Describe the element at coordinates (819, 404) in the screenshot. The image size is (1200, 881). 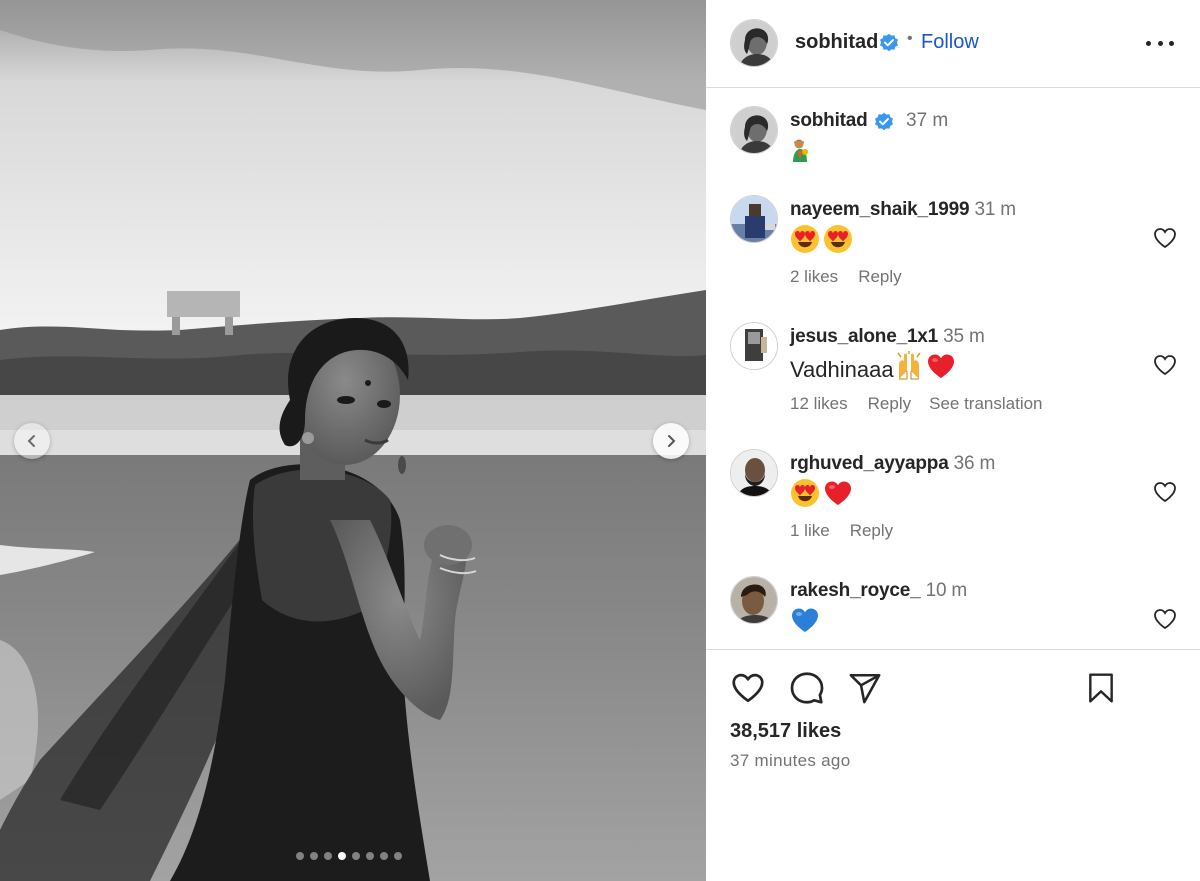
I see `comment-likes: 12 likes` at that location.